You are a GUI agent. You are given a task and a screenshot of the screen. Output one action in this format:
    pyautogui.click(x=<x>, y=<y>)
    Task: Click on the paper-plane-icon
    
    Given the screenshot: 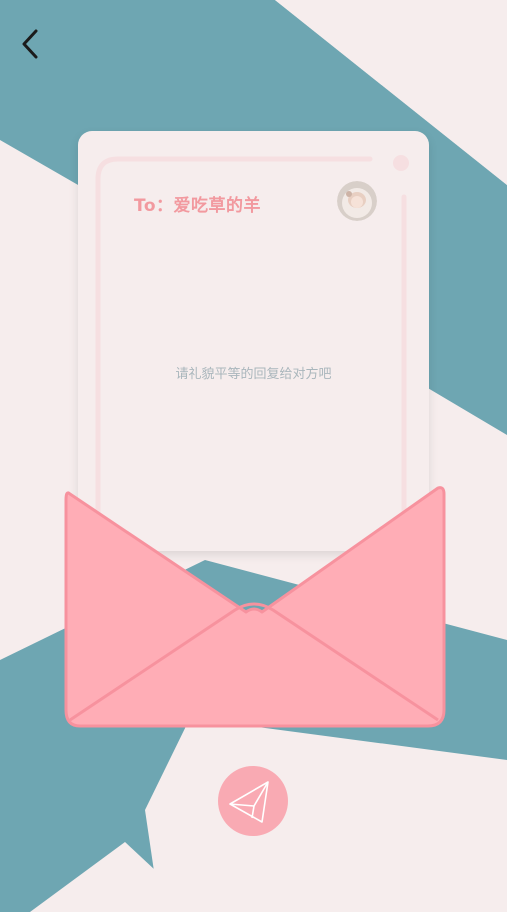 What is the action you would take?
    pyautogui.click(x=249, y=802)
    